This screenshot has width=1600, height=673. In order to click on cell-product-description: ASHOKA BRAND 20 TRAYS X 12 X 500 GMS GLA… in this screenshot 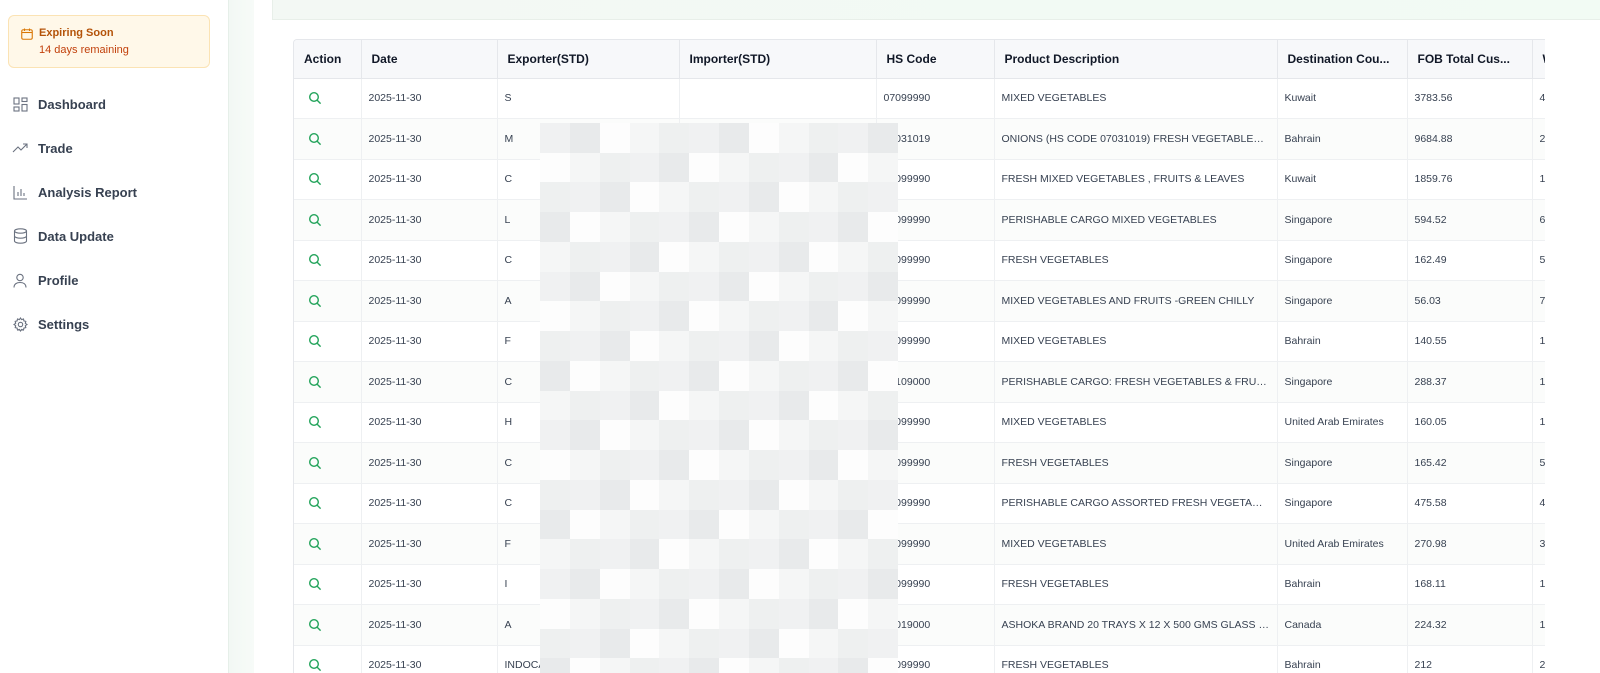, I will do `click(1136, 625)`.